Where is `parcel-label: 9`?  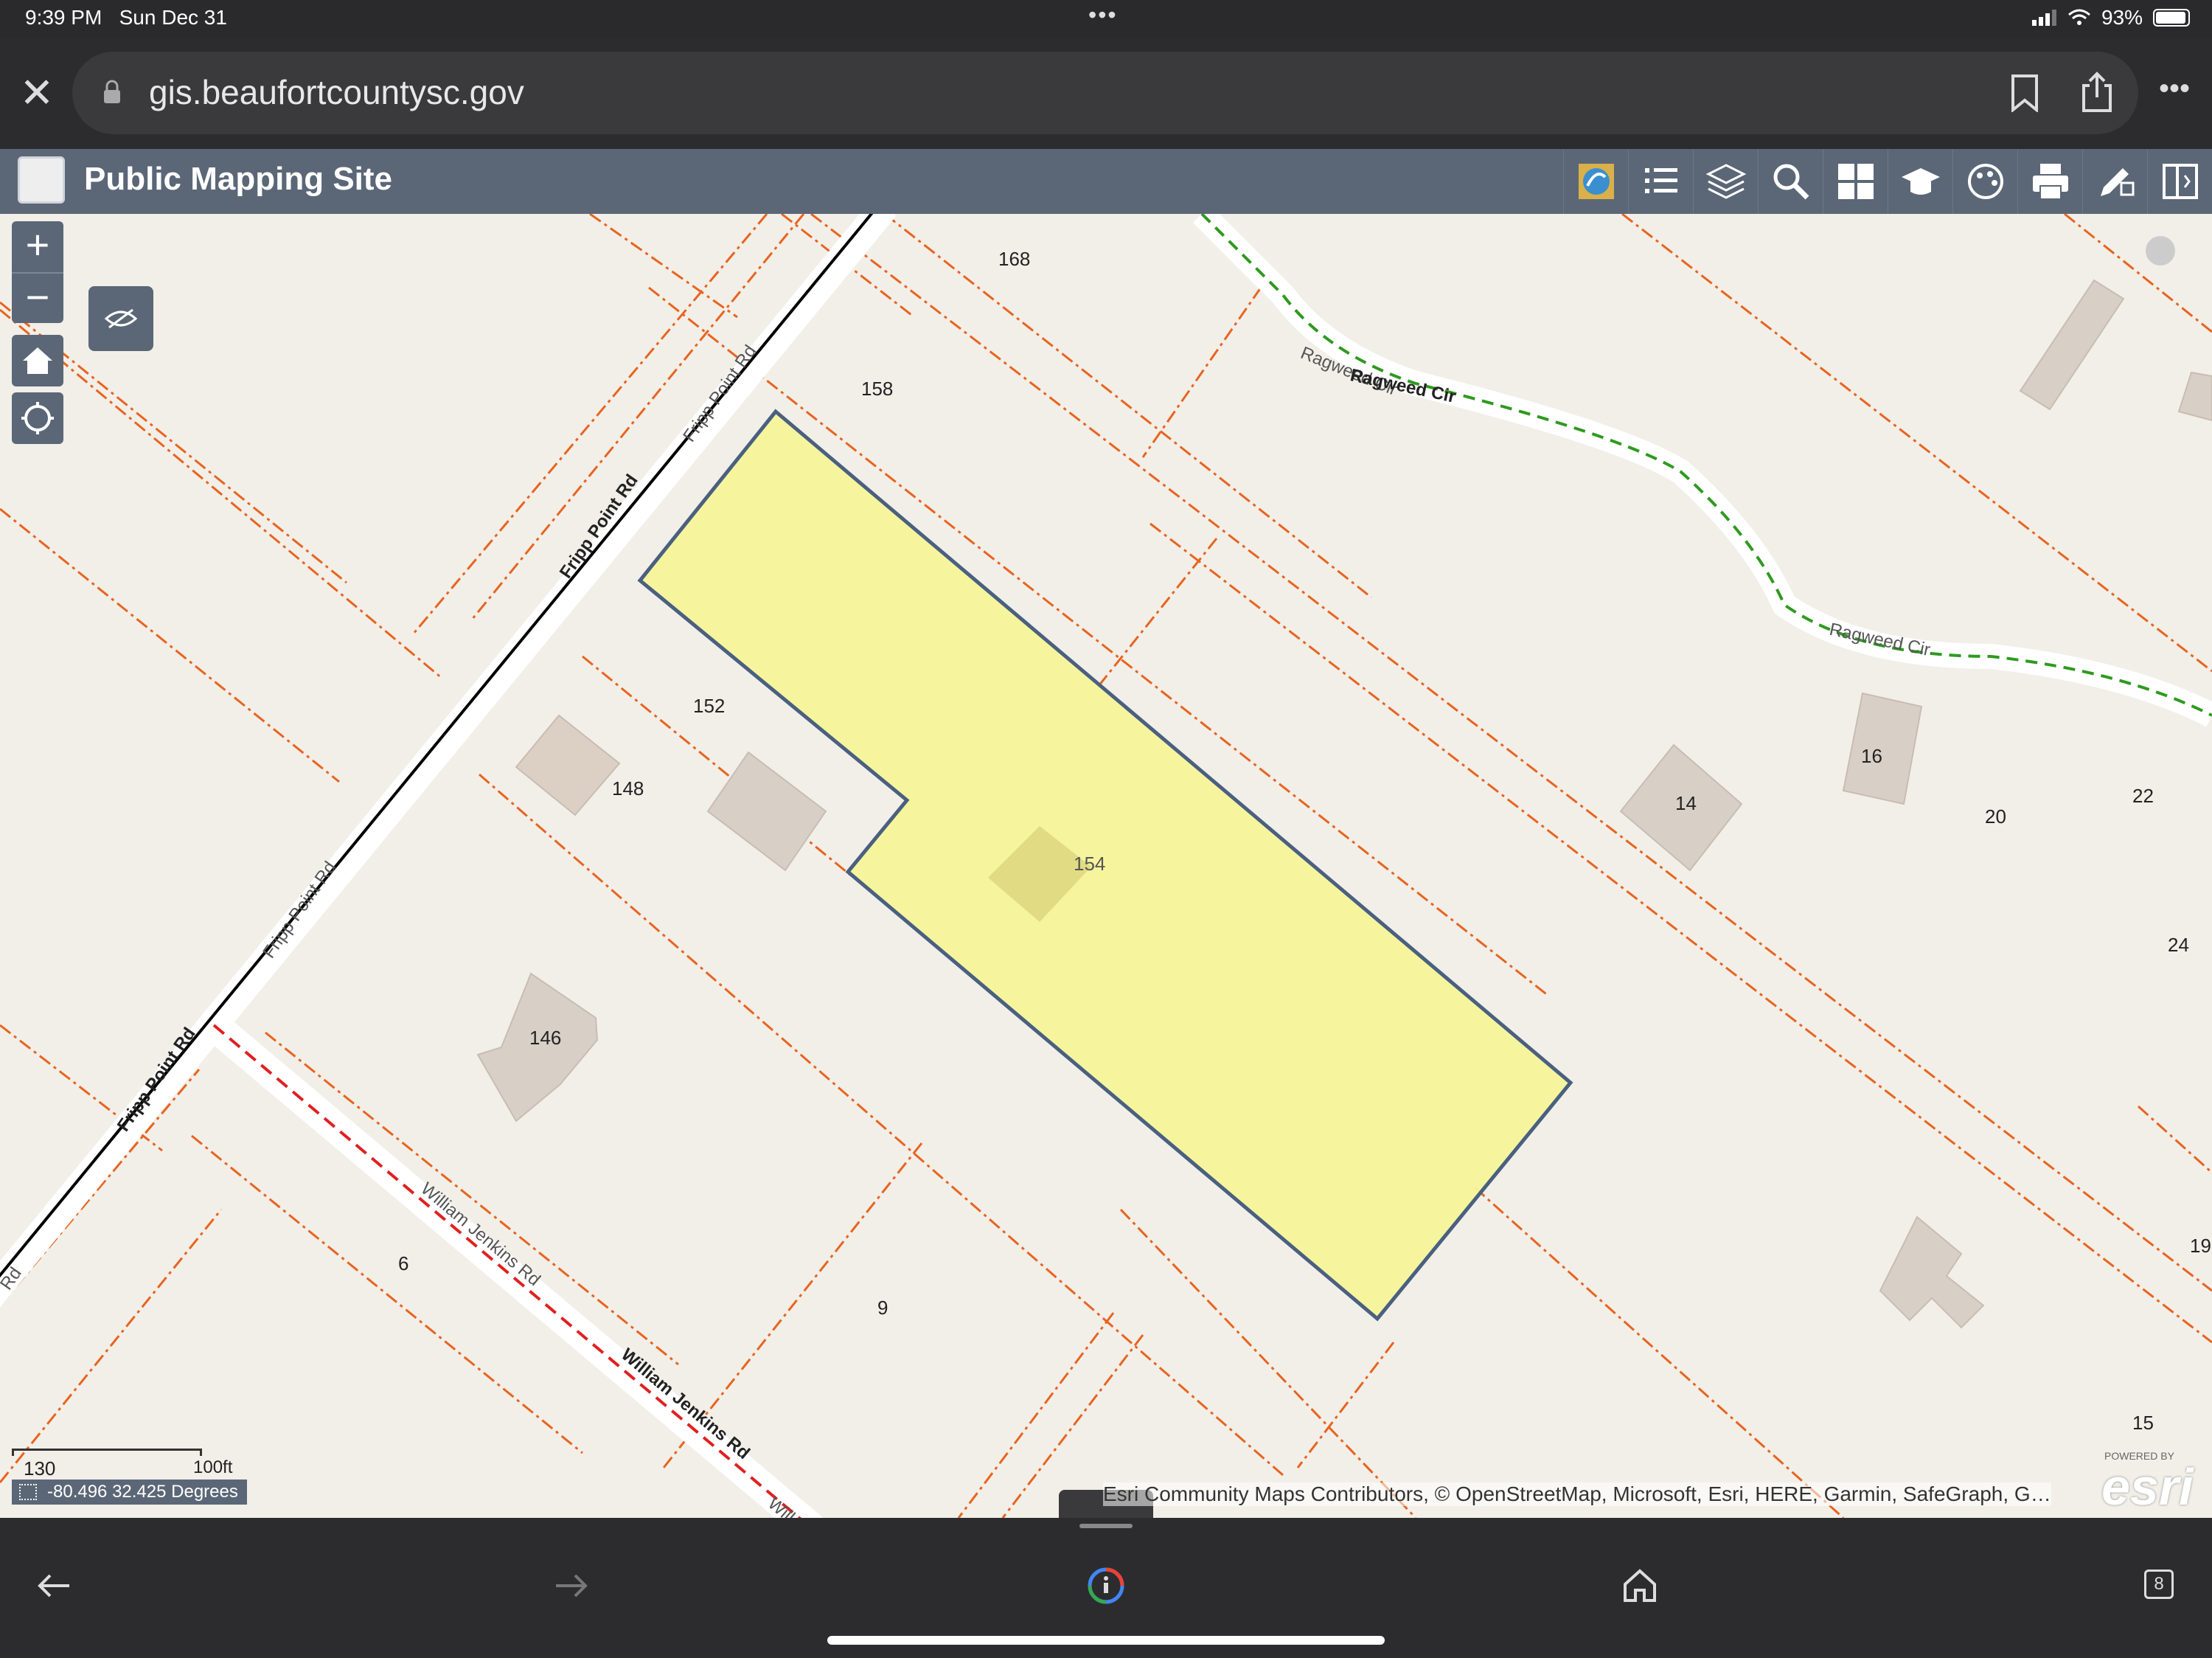
parcel-label: 9 is located at coordinates (882, 1308).